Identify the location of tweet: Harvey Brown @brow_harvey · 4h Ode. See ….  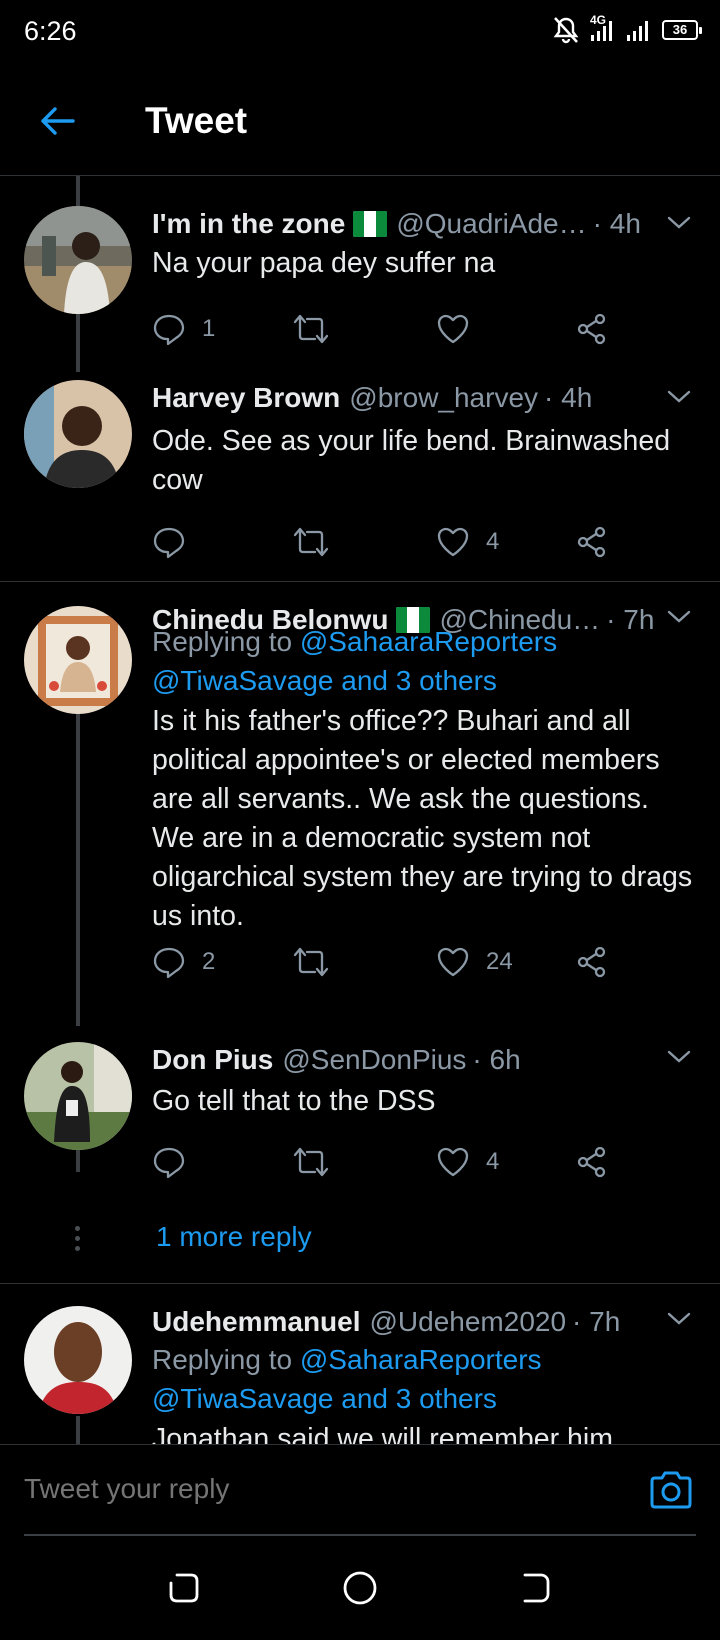
(360, 477).